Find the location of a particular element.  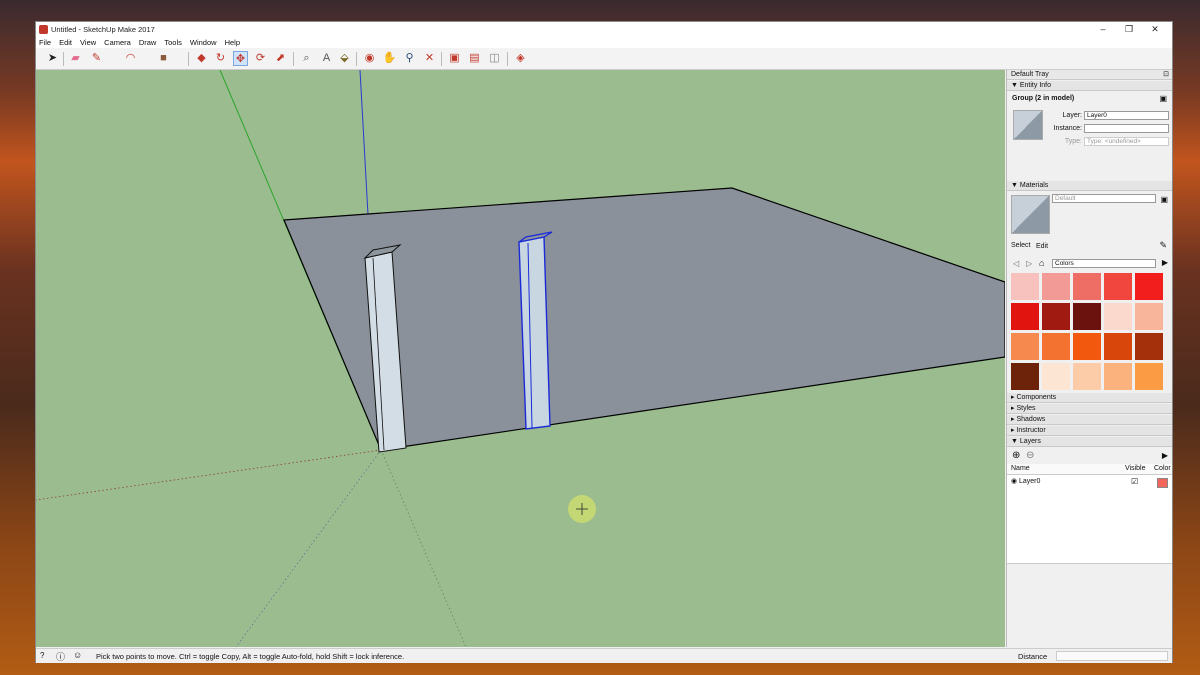

menu-file: File is located at coordinates (45, 42).